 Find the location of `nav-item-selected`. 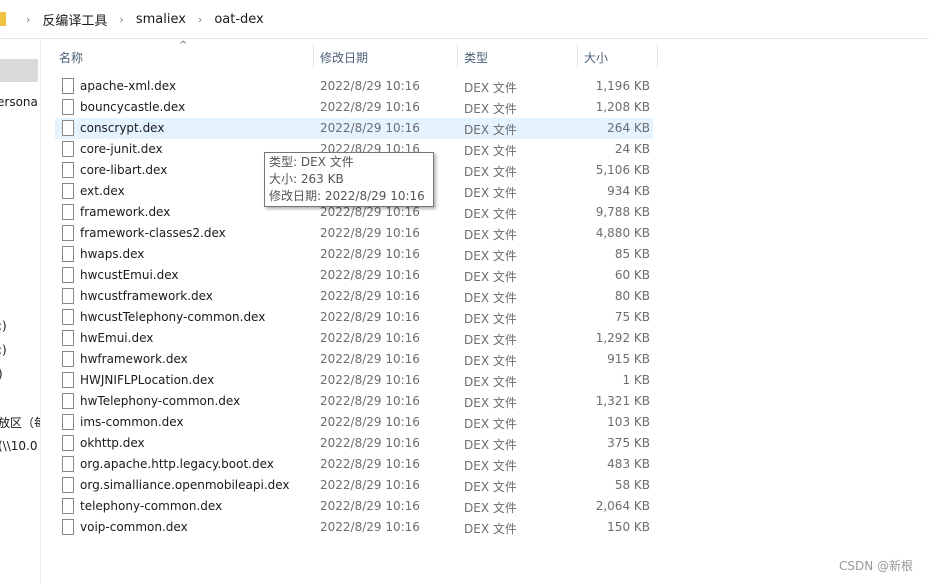

nav-item-selected is located at coordinates (19, 70).